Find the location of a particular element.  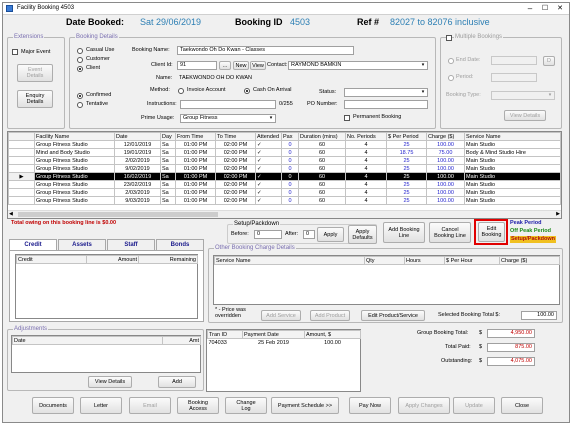

update-button: Update is located at coordinates (474, 405).